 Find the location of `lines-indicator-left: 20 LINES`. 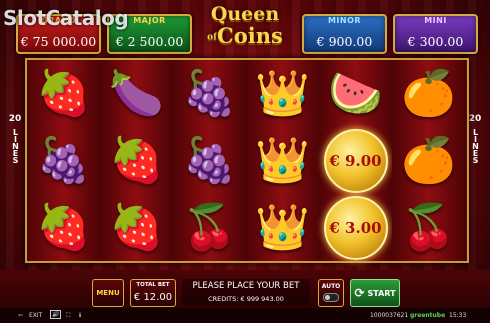

lines-indicator-left: 20 LINES is located at coordinates (15, 137).